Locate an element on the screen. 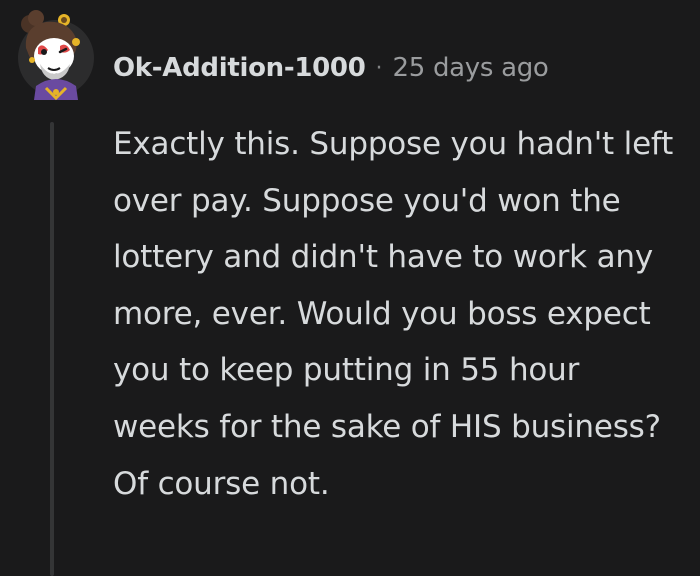 The height and width of the screenshot is (576, 700). thread-collapse-line is located at coordinates (52, 349).